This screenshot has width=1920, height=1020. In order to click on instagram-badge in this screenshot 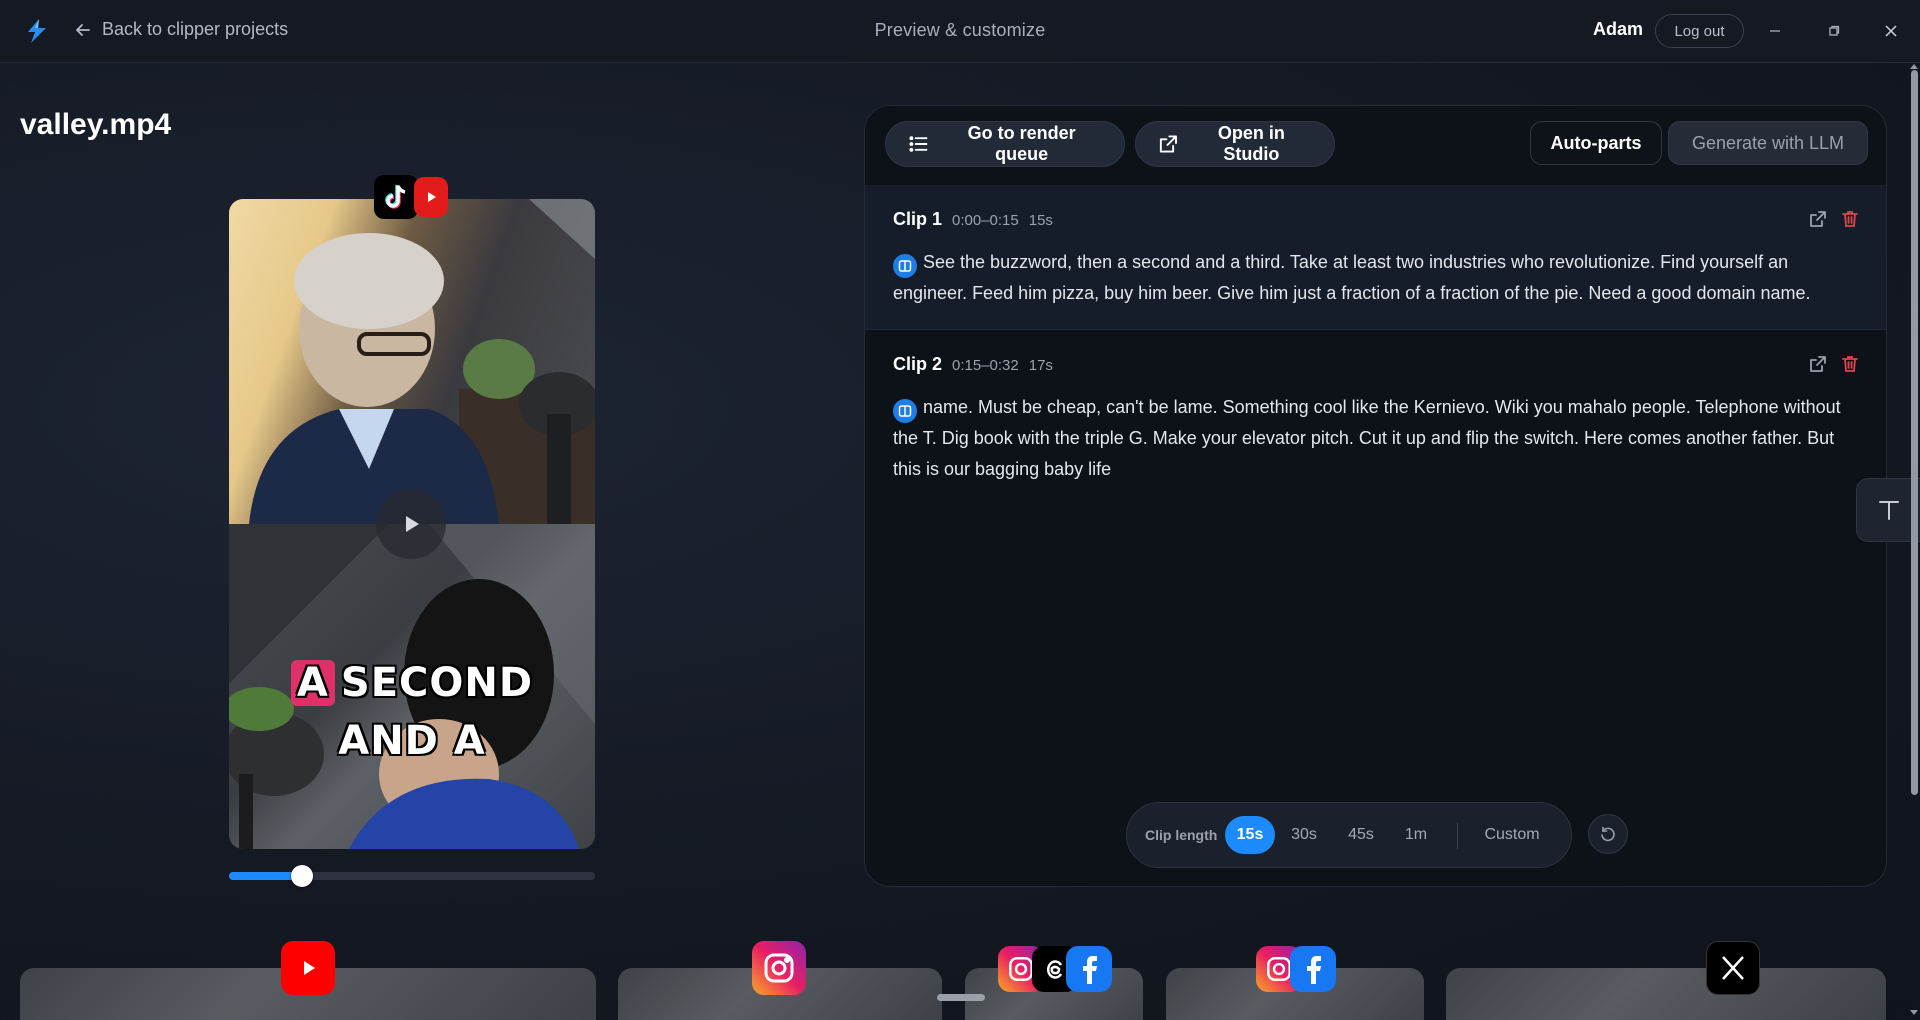, I will do `click(779, 968)`.